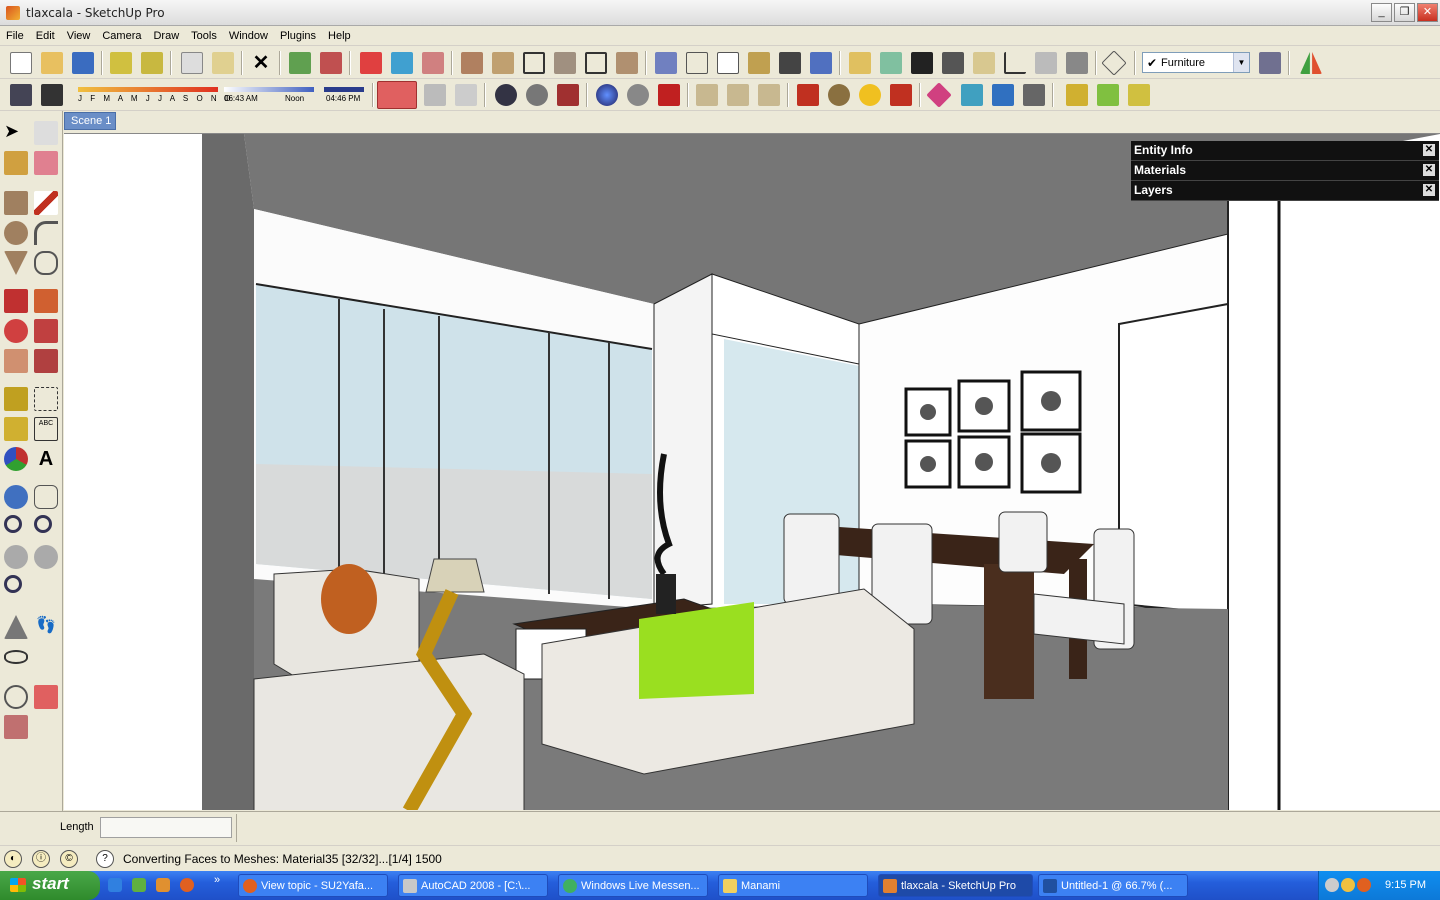 The image size is (1440, 900). What do you see at coordinates (534, 63) in the screenshot?
I see `front-view-icon` at bounding box center [534, 63].